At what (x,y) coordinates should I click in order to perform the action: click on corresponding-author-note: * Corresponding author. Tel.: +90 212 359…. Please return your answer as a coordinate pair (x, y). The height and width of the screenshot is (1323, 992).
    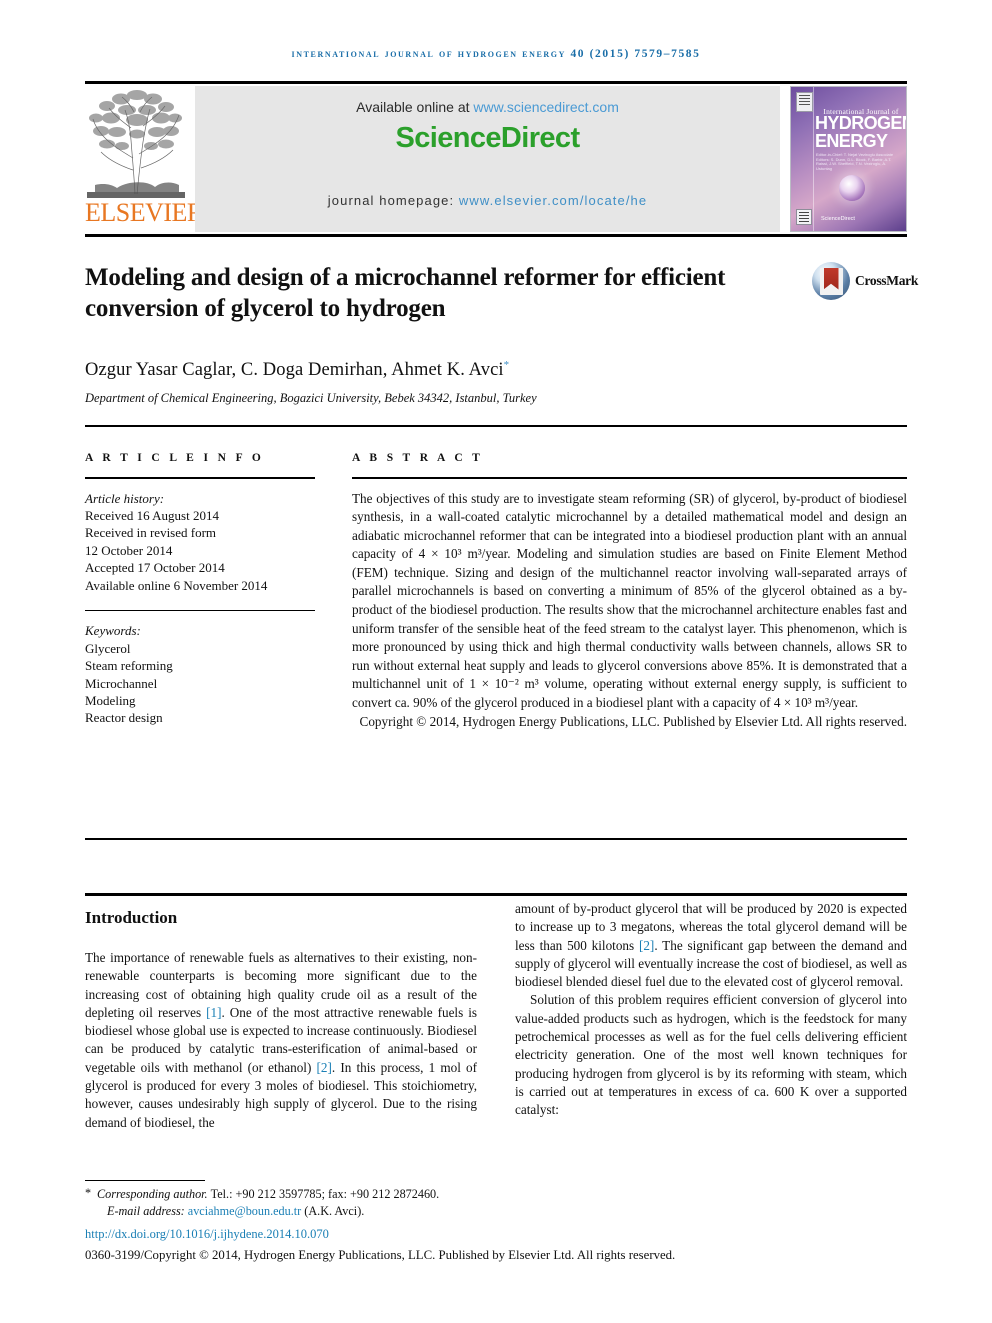
    Looking at the image, I should click on (496, 1194).